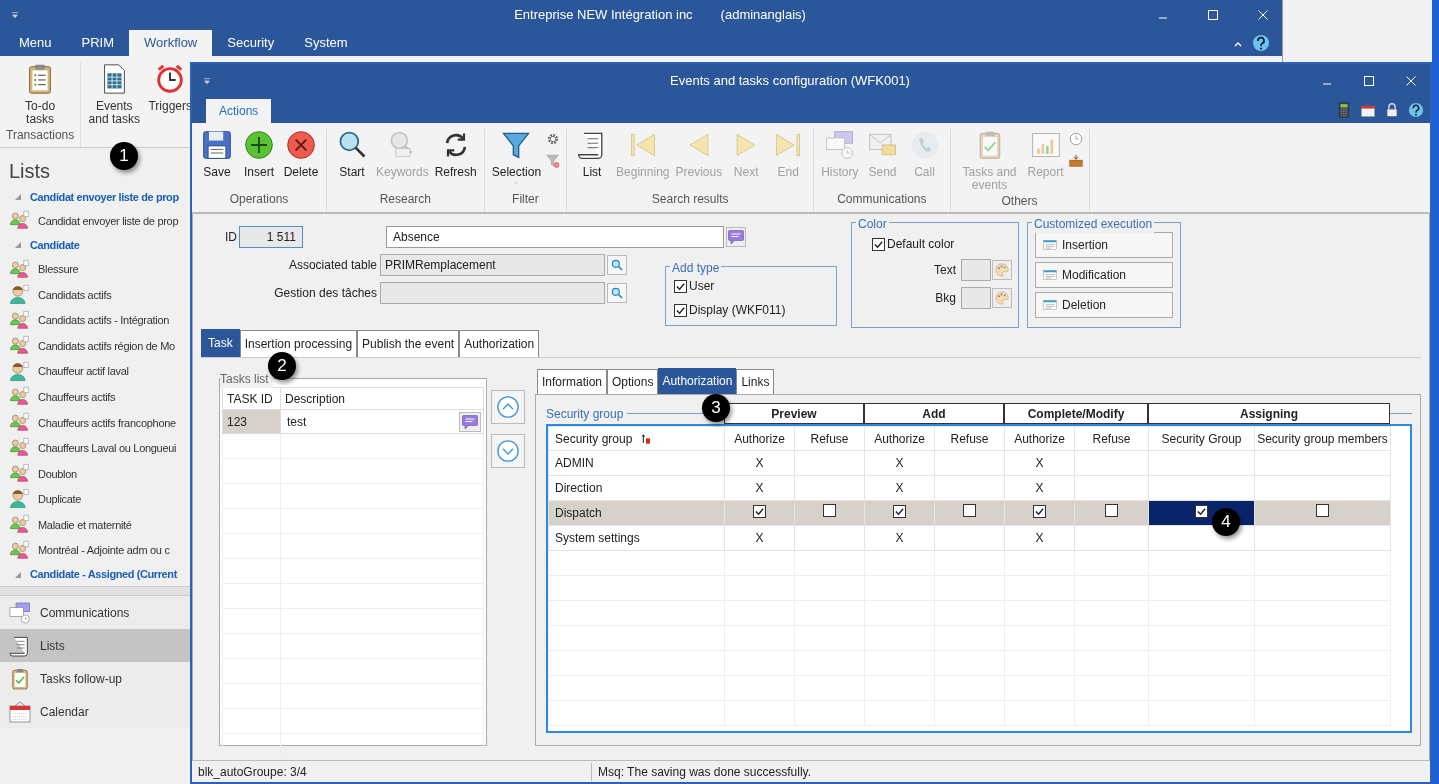  Describe the element at coordinates (882, 199) in the screenshot. I see `group-label: Communications` at that location.